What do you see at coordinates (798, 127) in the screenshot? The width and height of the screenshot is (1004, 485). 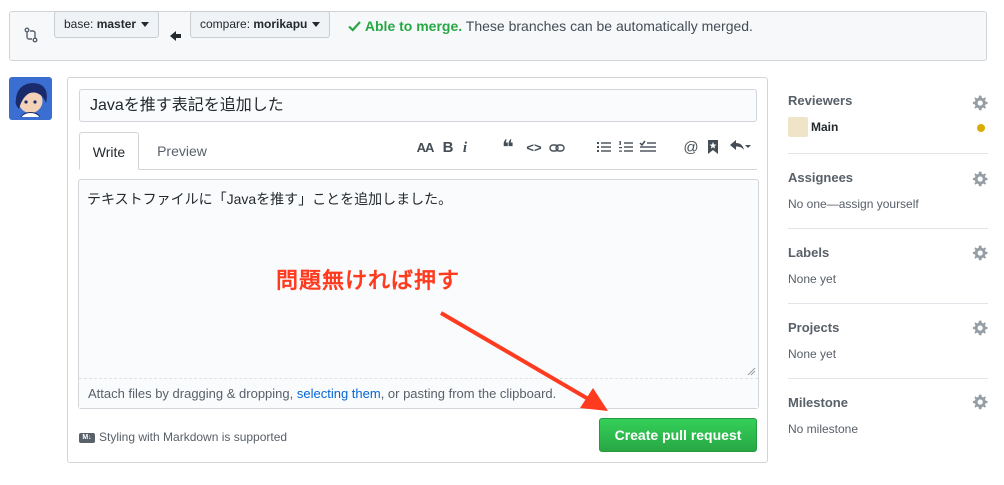 I see `reviewer-avatar` at bounding box center [798, 127].